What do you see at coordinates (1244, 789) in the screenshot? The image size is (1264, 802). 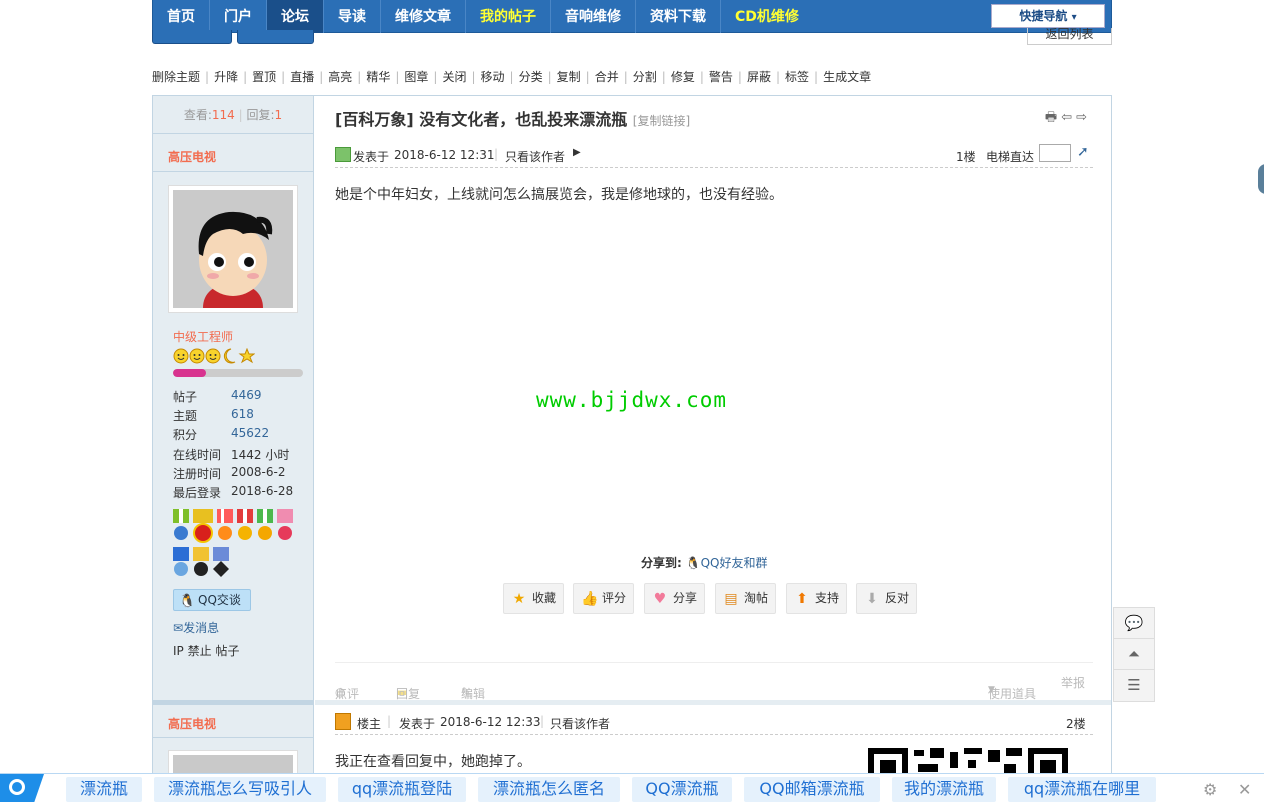 I see `close-icon: ✕` at bounding box center [1244, 789].